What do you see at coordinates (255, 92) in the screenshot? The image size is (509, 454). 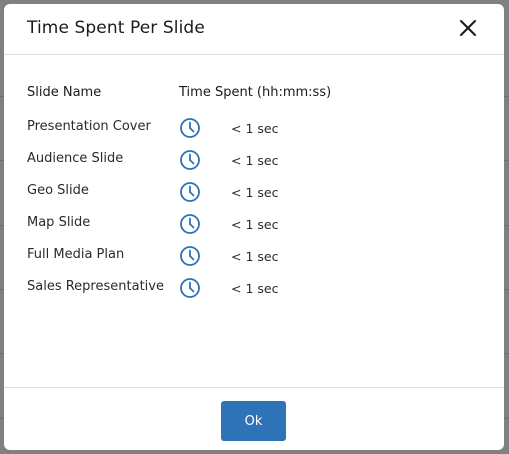 I see `column-header-time-spent: Time Spent (hh:mm:ss)` at bounding box center [255, 92].